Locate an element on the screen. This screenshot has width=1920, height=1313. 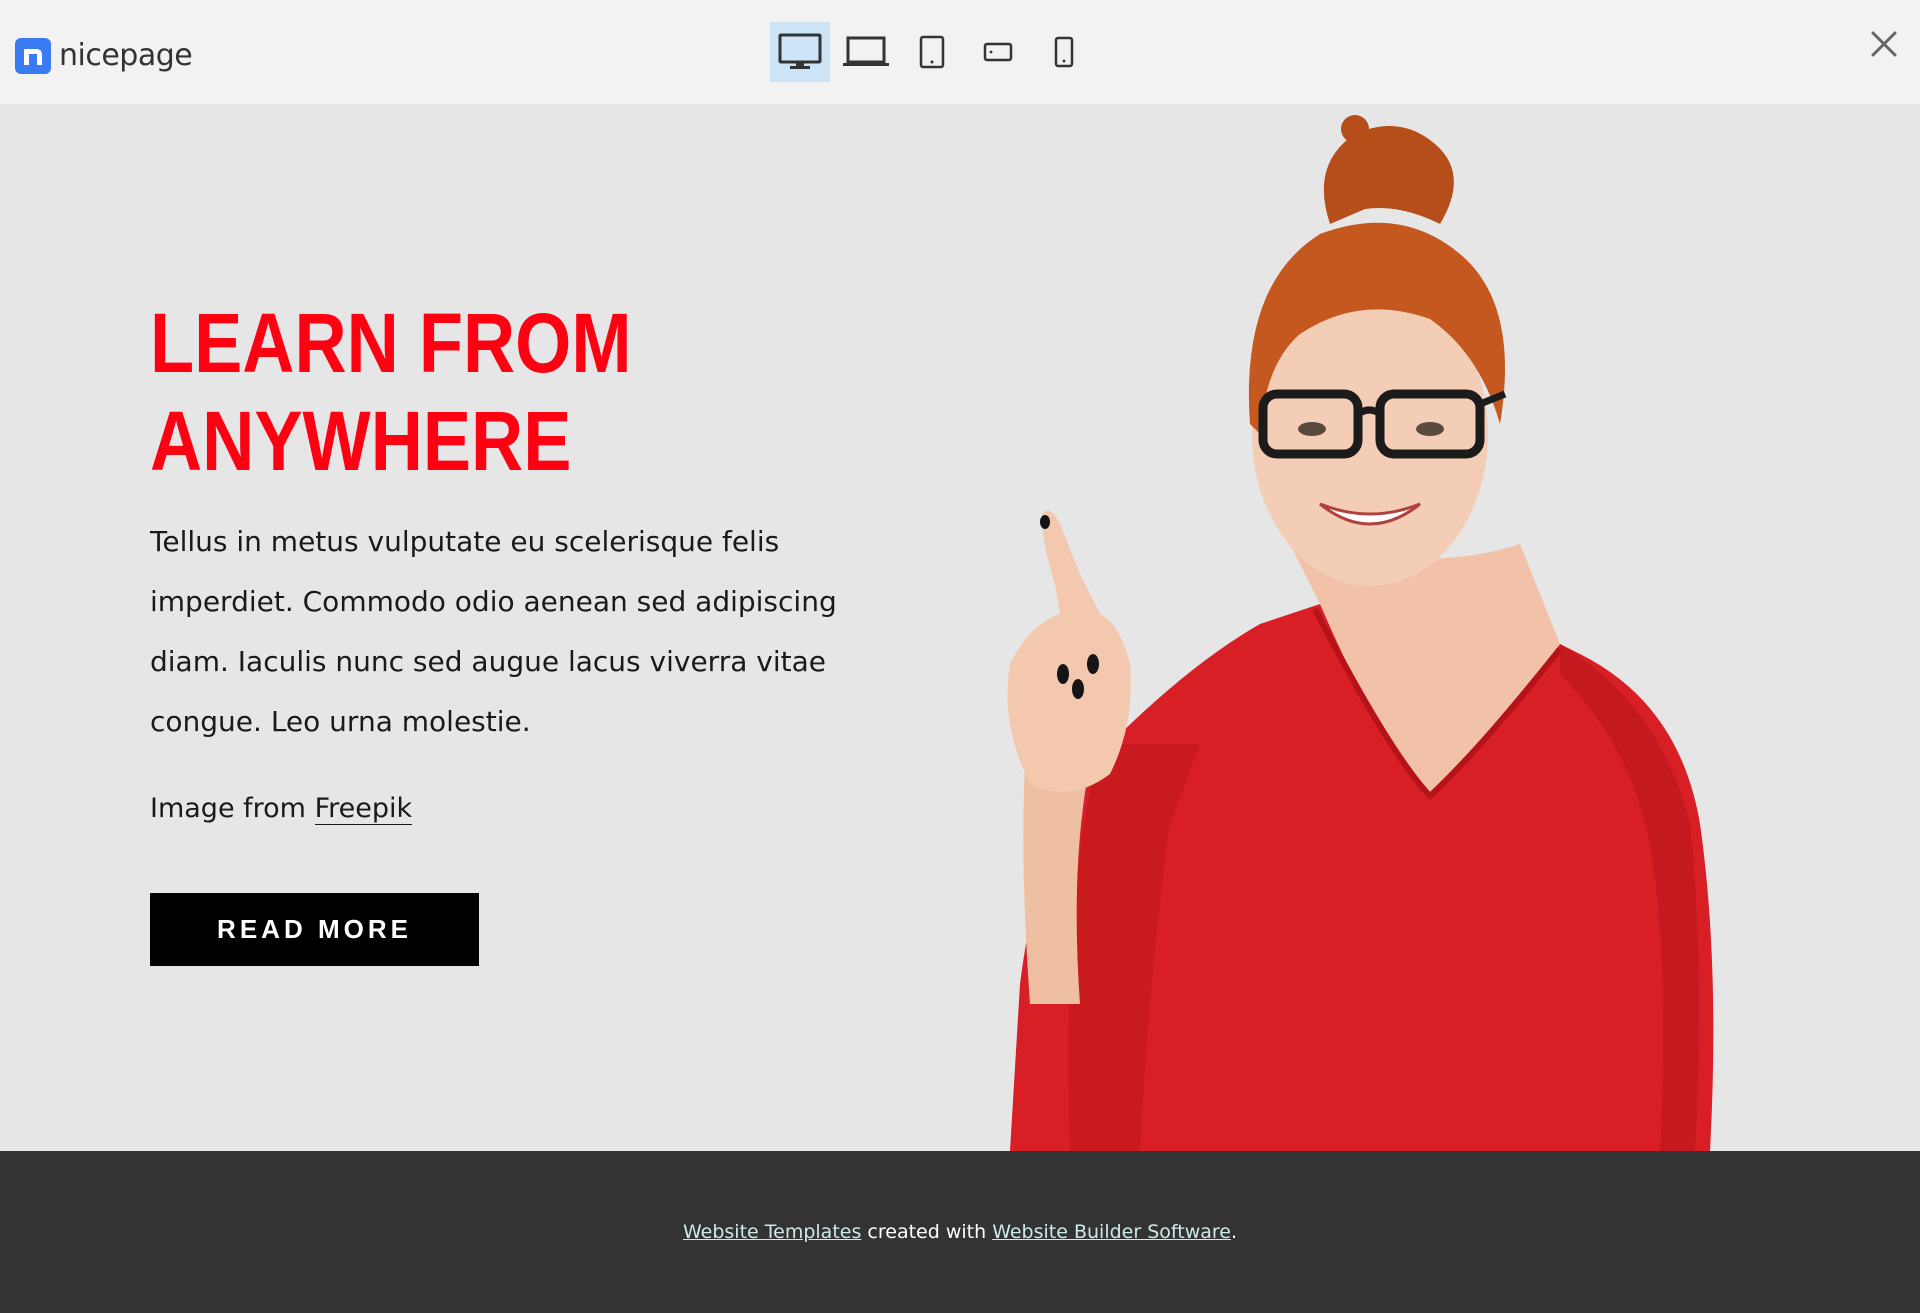
image-credit-prefix: Image from is located at coordinates (232, 808).